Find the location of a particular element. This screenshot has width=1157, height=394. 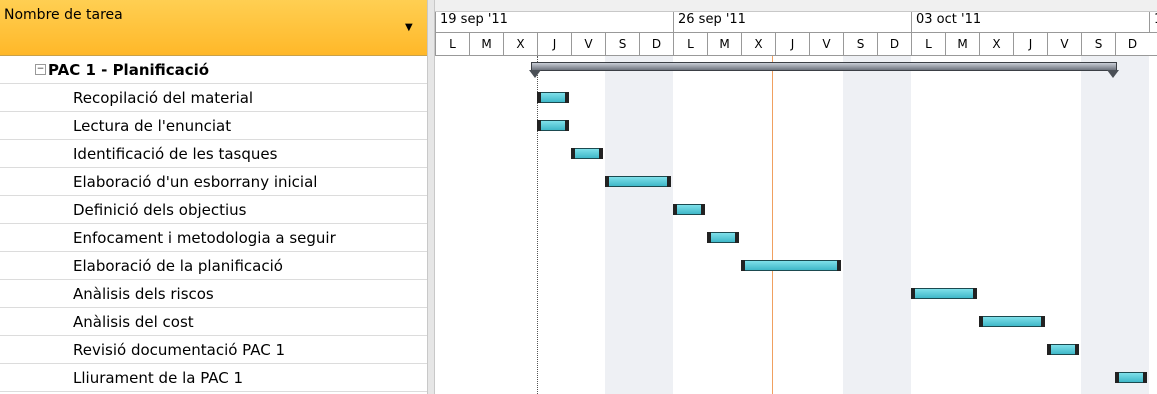

week-label: 03 oct '11 is located at coordinates (1030, 22).